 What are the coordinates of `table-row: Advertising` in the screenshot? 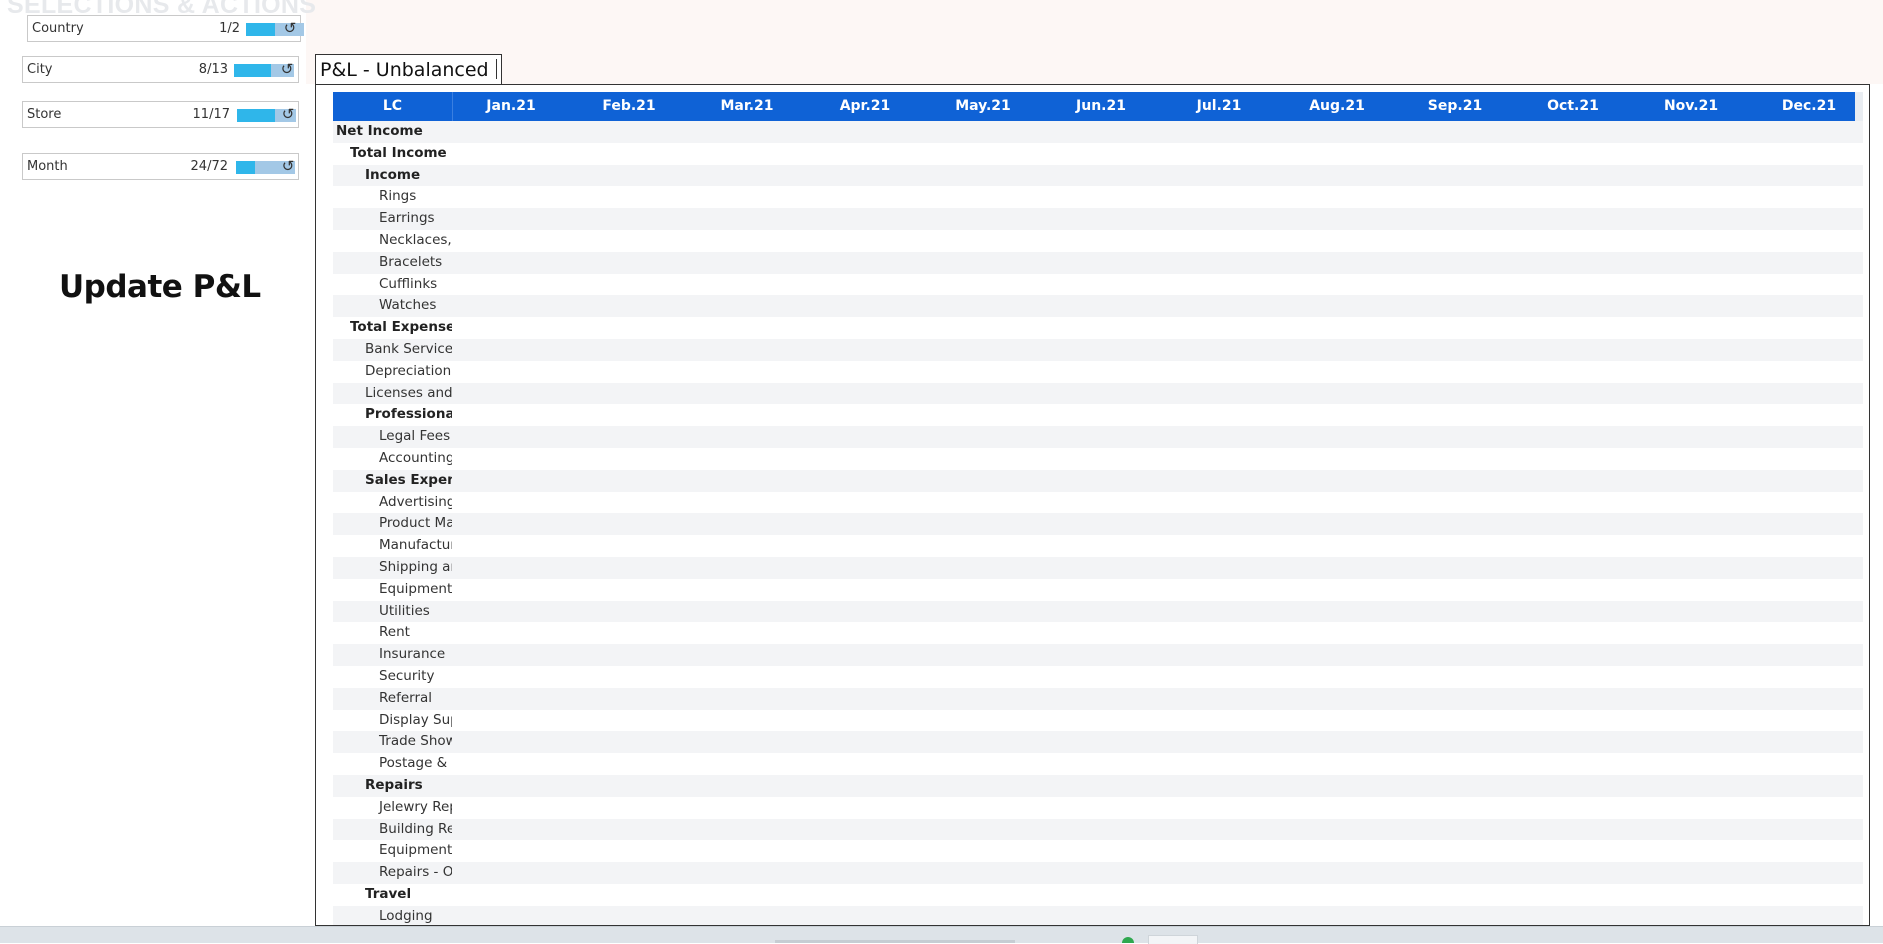 It's located at (1098, 503).